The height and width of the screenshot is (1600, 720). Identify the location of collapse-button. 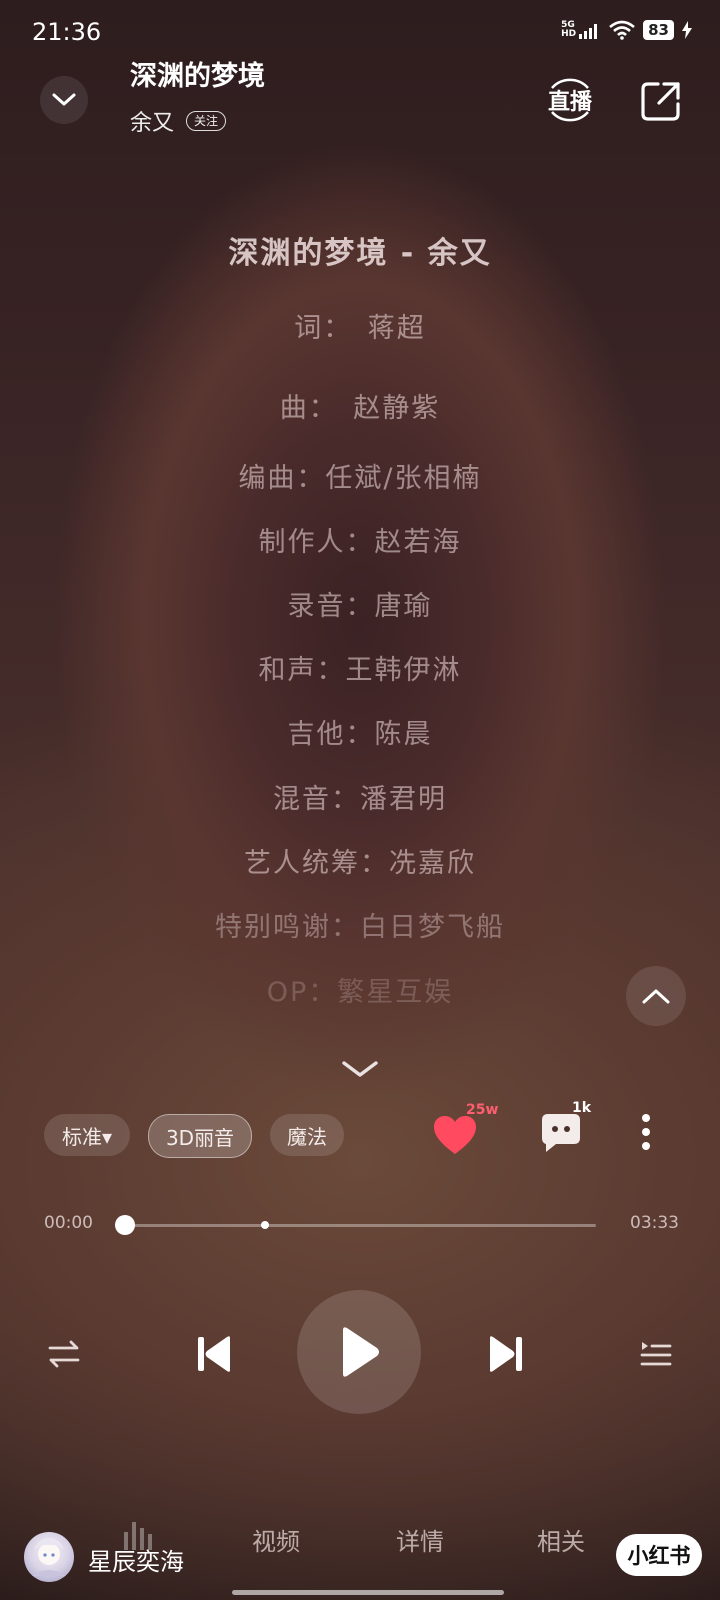
(64, 100).